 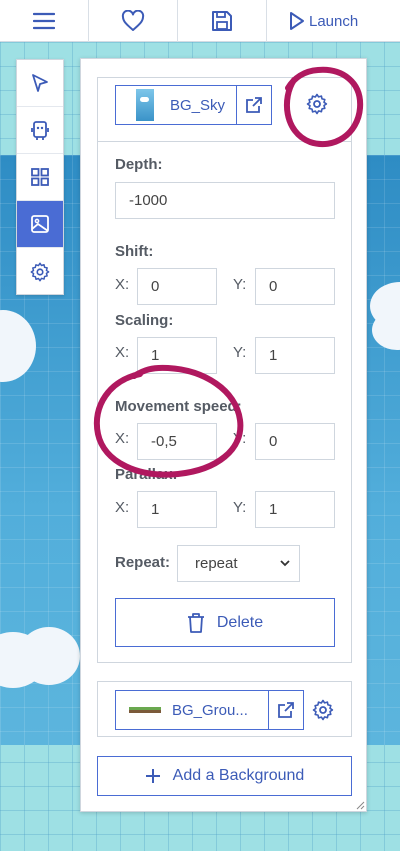 What do you see at coordinates (240, 284) in the screenshot?
I see `shift-y-label: Y:` at bounding box center [240, 284].